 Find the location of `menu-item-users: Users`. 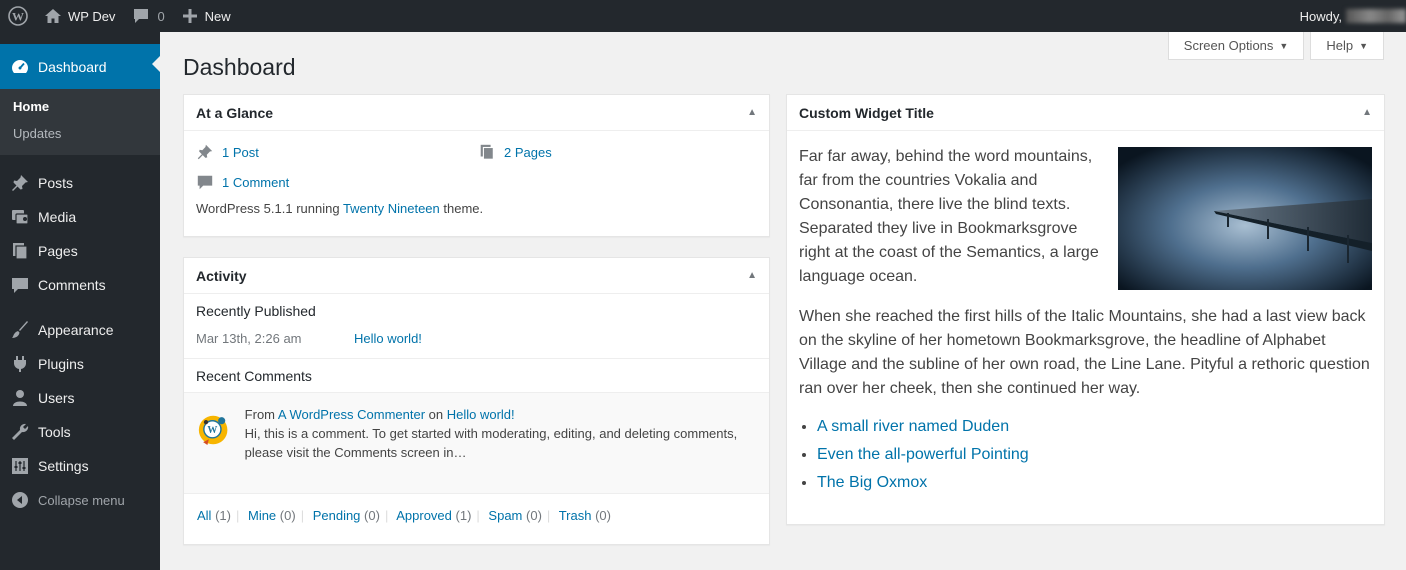

menu-item-users: Users is located at coordinates (80, 398).